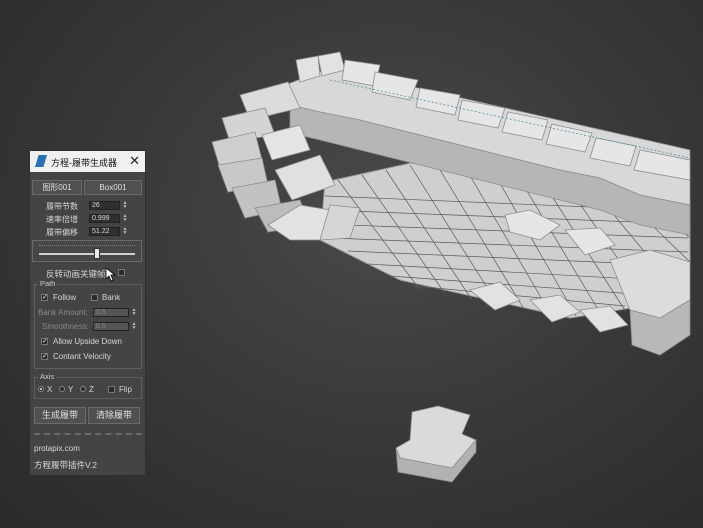 The width and height of the screenshot is (703, 528). What do you see at coordinates (63, 312) in the screenshot?
I see `bank-amount-label: Bank Amount:` at bounding box center [63, 312].